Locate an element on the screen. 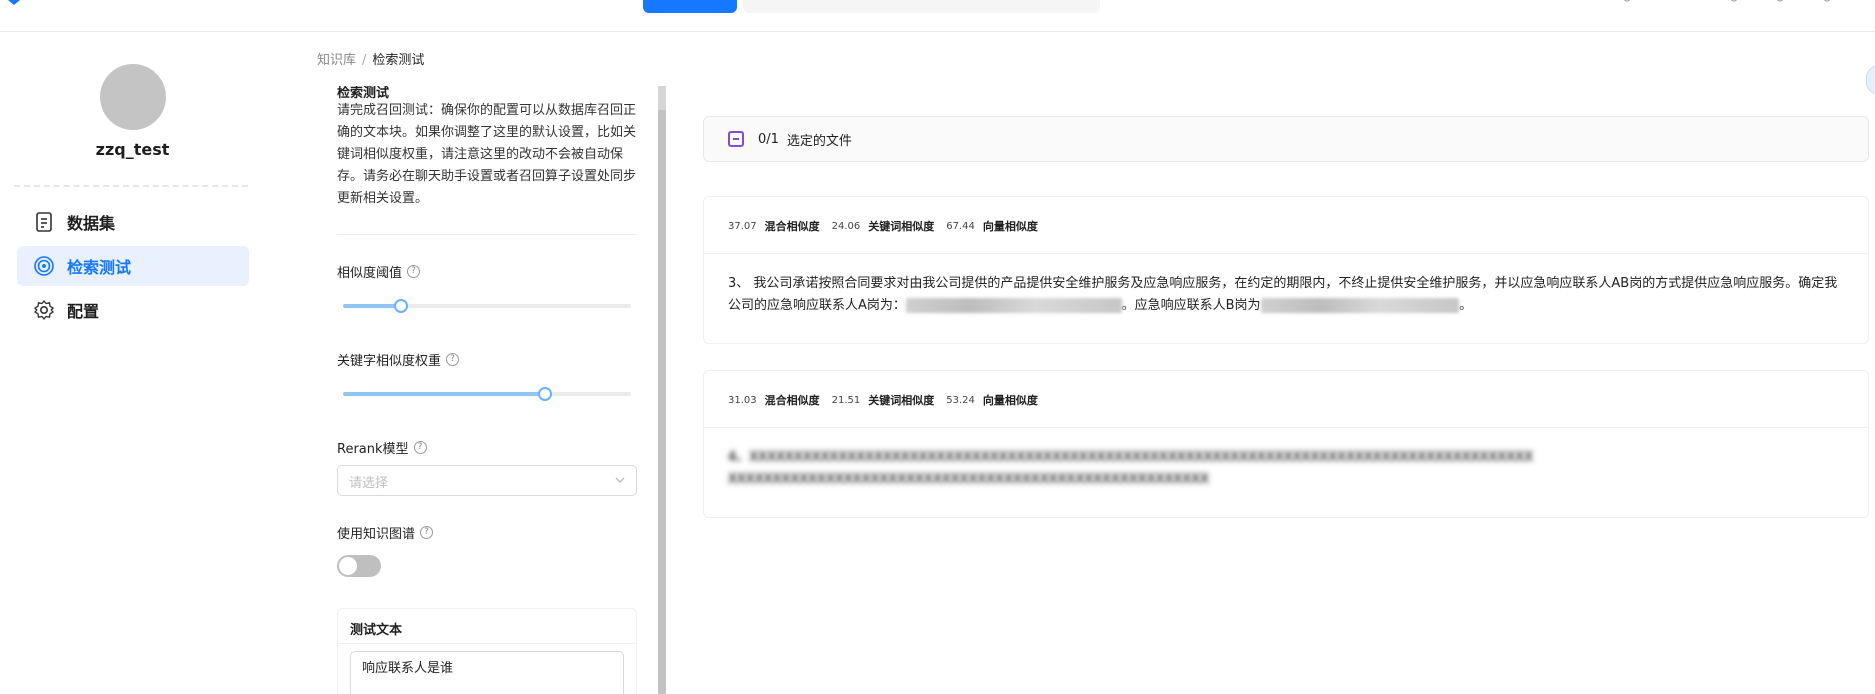 Image resolution: width=1875 pixels, height=694 pixels. github-icon is located at coordinates (1734, 2).